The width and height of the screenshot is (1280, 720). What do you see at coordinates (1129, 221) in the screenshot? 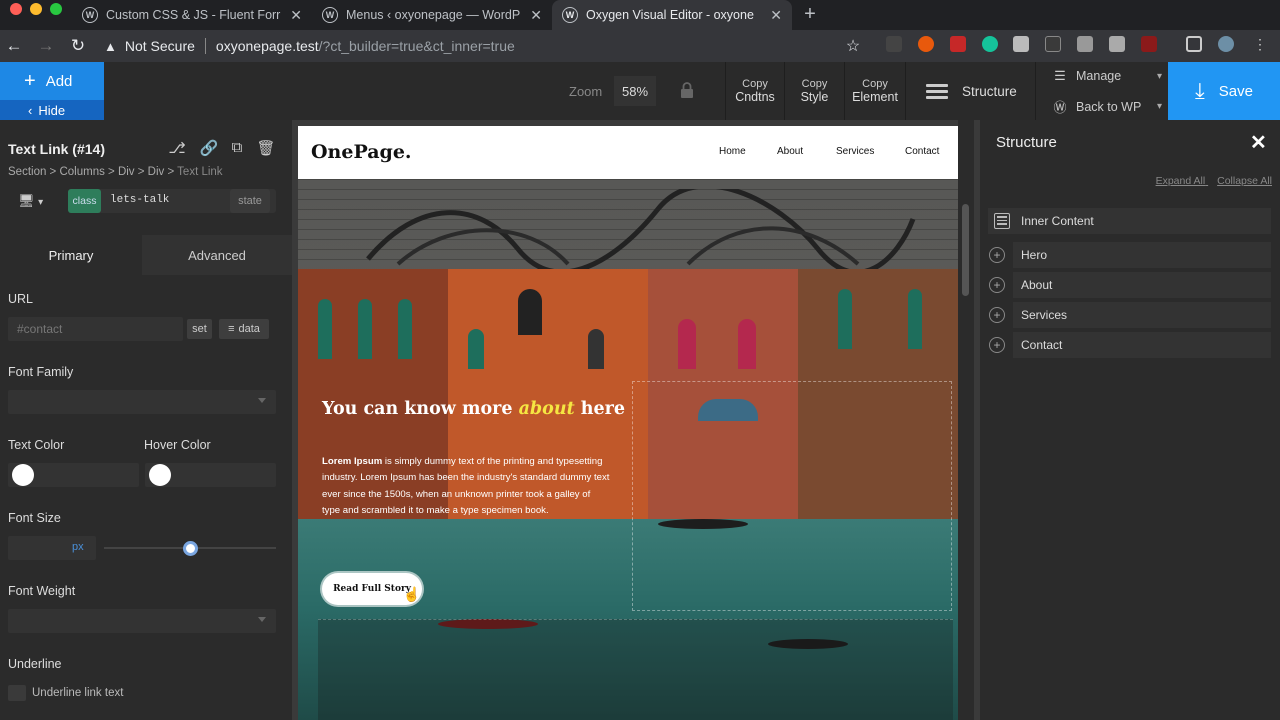
I see `tree-root-inner-content: Inner Content` at bounding box center [1129, 221].